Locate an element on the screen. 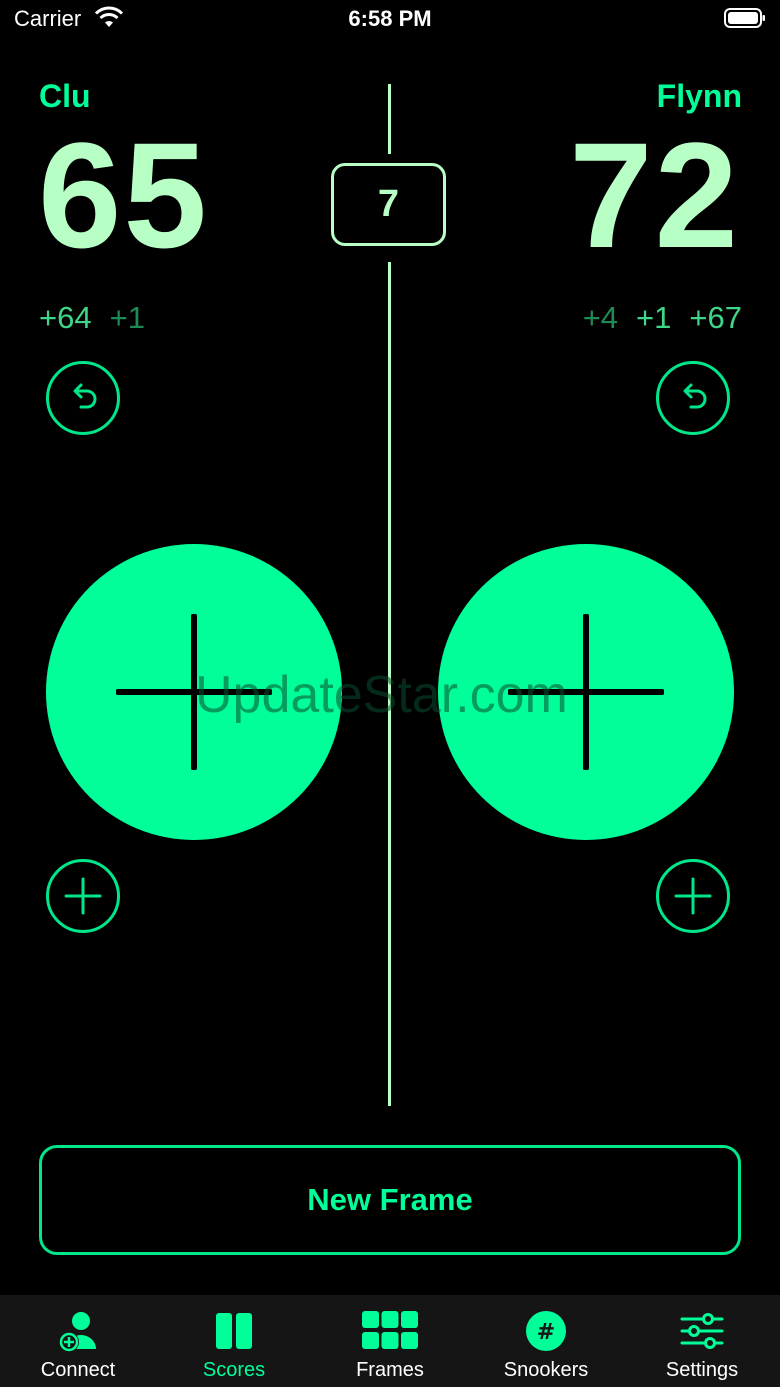  add-points-right-button is located at coordinates (586, 692).